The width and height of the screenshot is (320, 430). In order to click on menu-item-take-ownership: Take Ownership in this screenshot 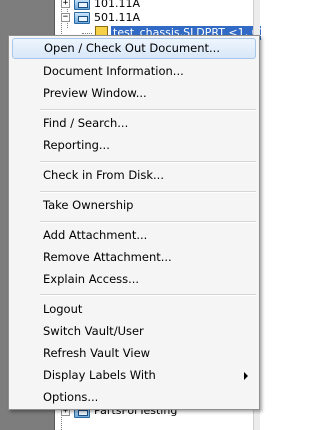, I will do `click(134, 205)`.